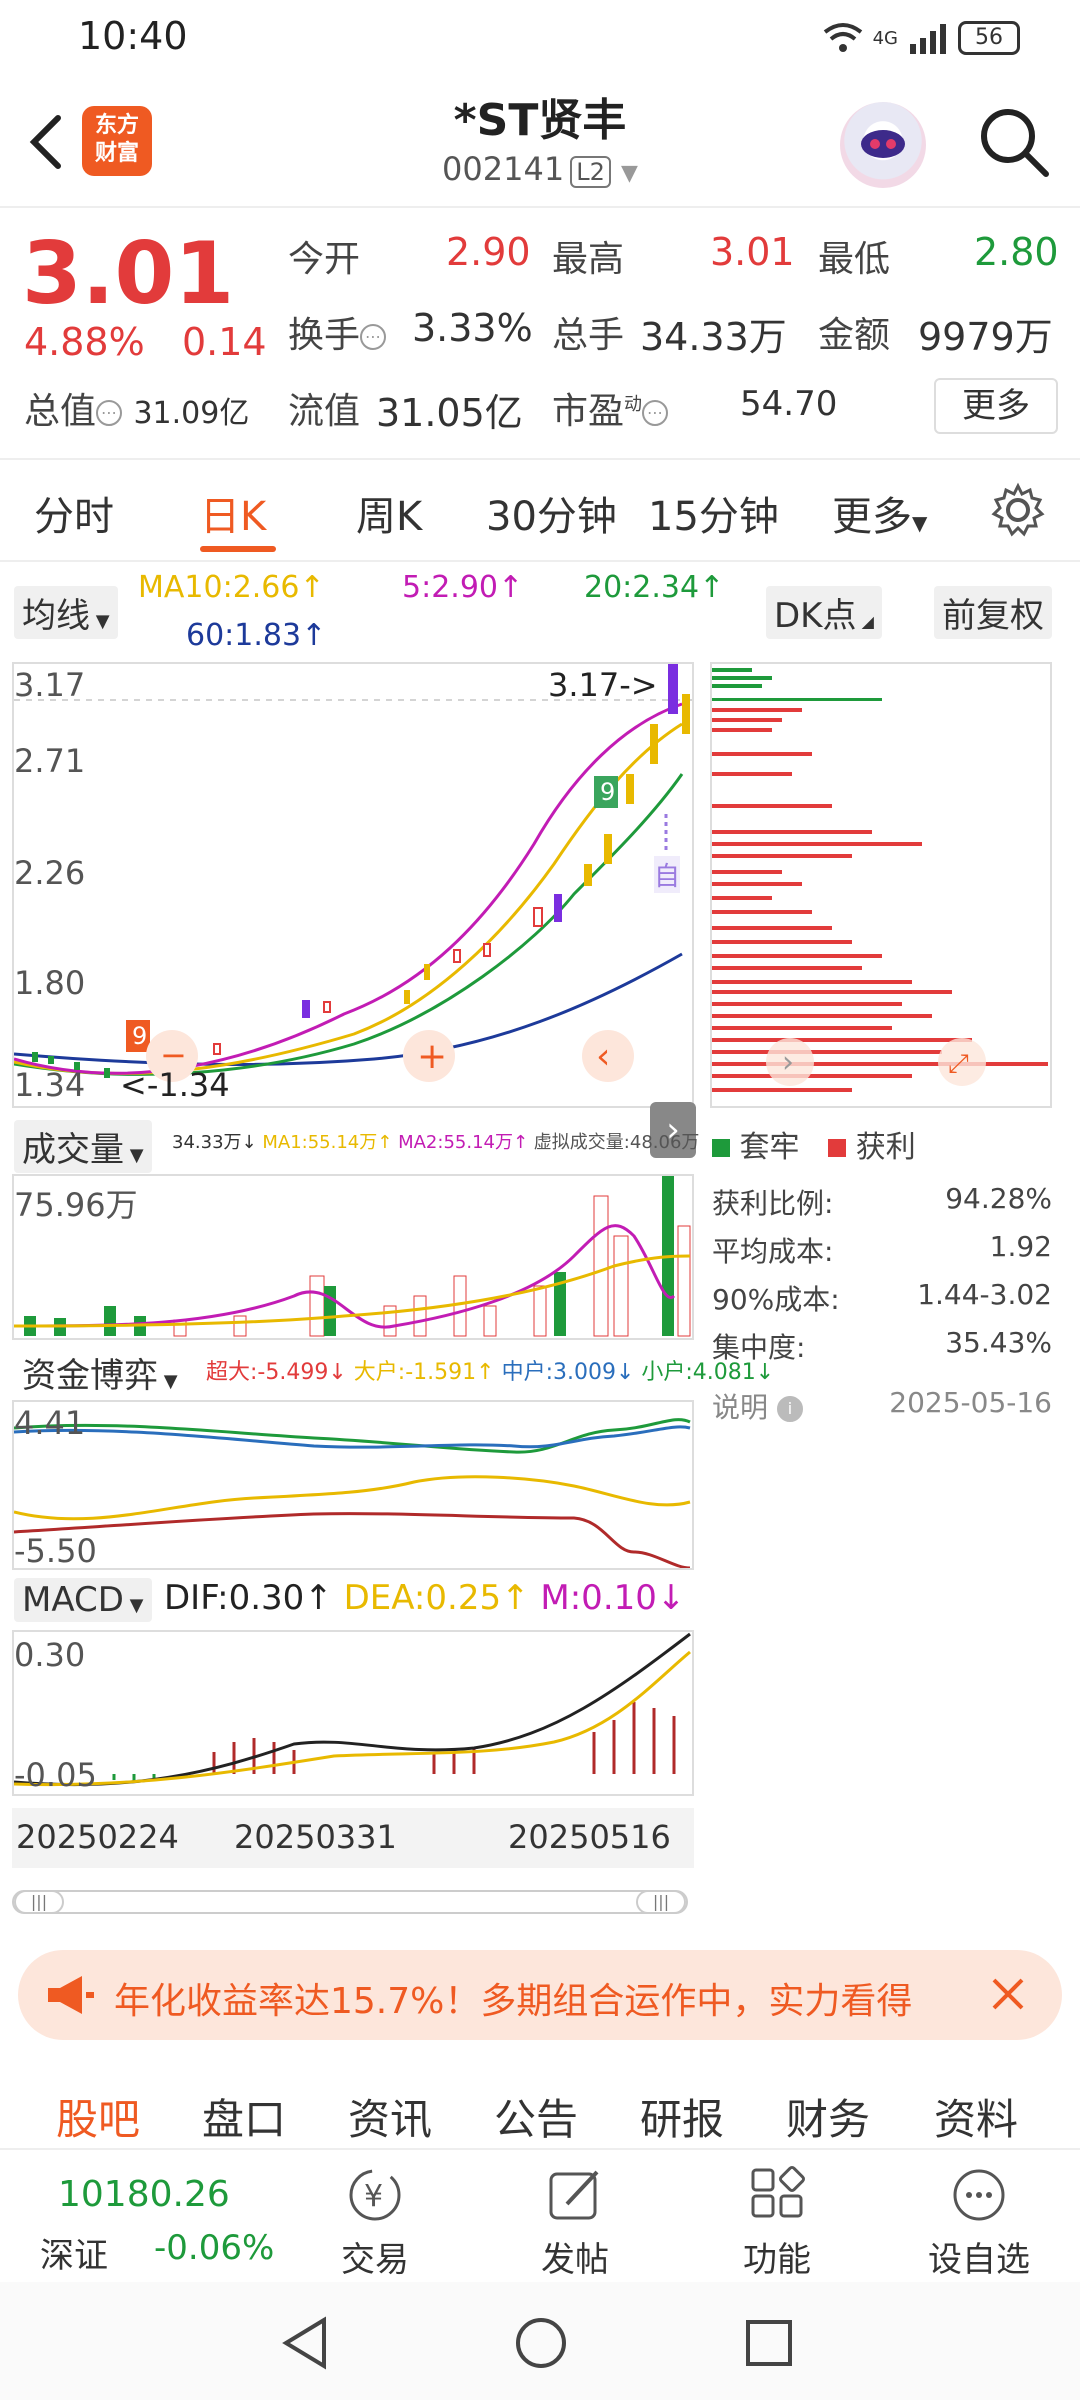 This screenshot has height=2400, width=1080. What do you see at coordinates (540, 36) in the screenshot?
I see `status-bar: 10:40 4G 56` at bounding box center [540, 36].